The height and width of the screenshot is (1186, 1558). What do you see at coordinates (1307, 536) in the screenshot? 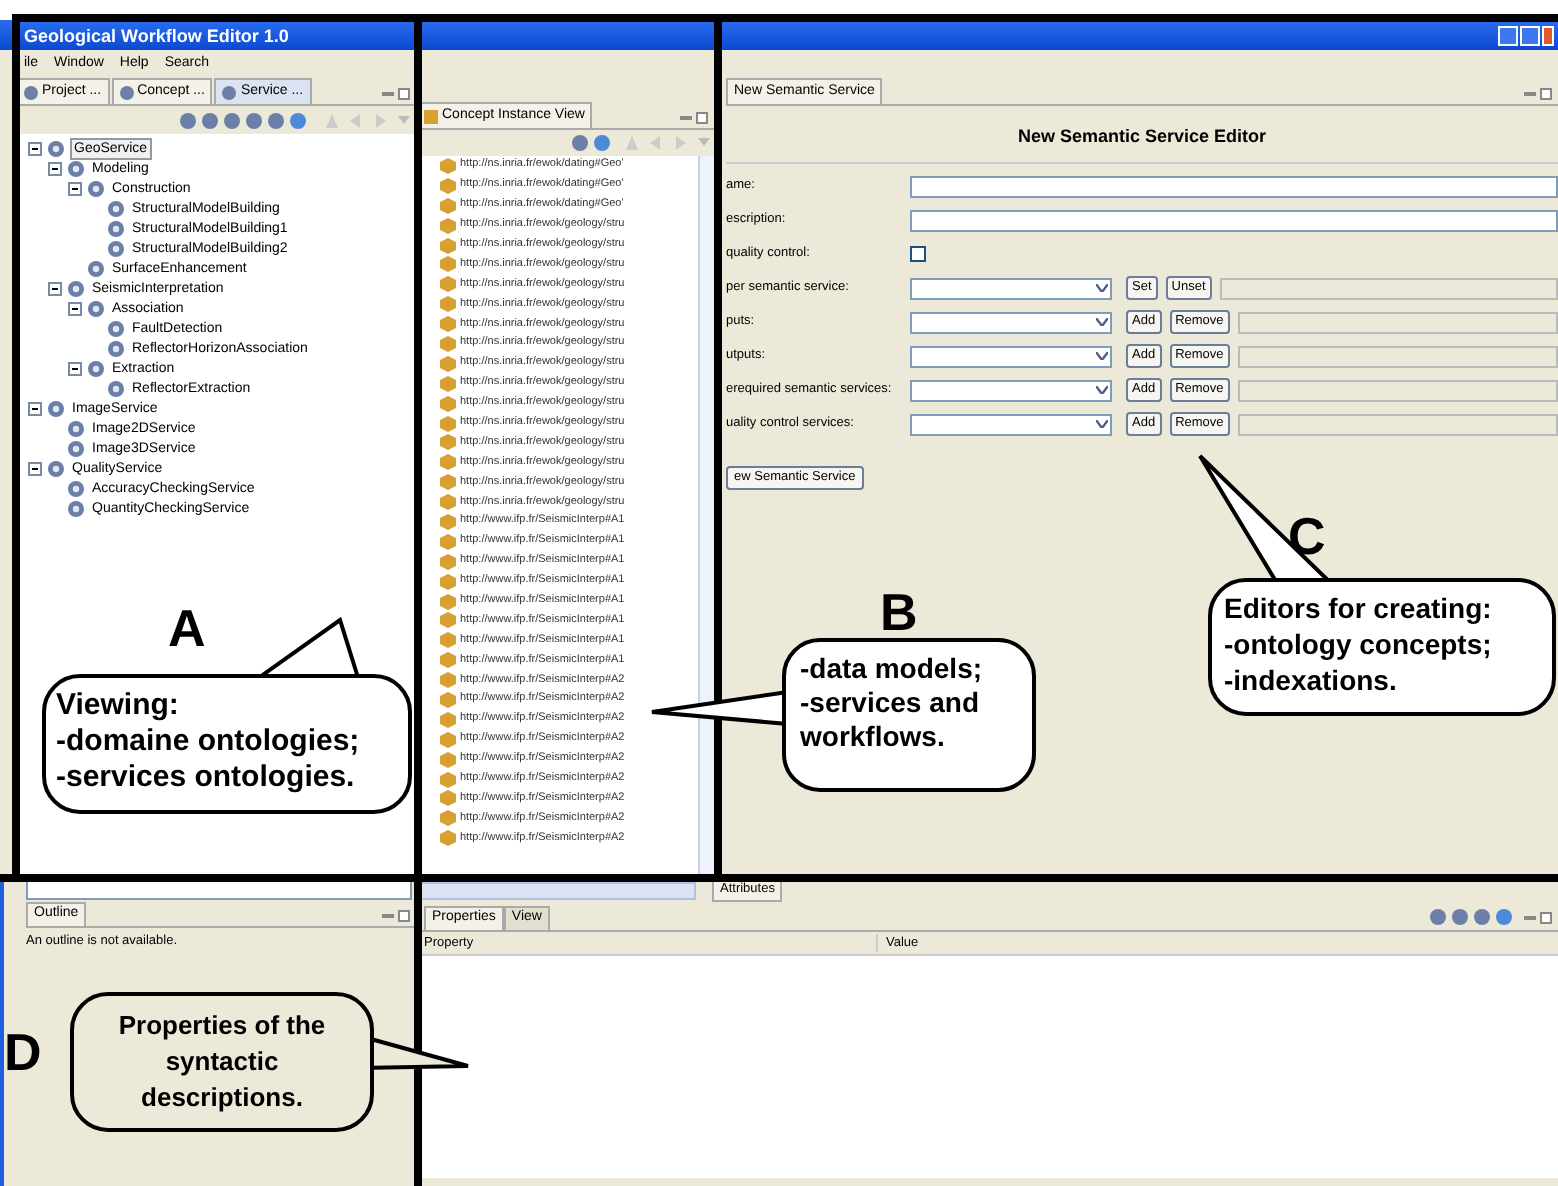
I see `callout-letter: C` at bounding box center [1307, 536].